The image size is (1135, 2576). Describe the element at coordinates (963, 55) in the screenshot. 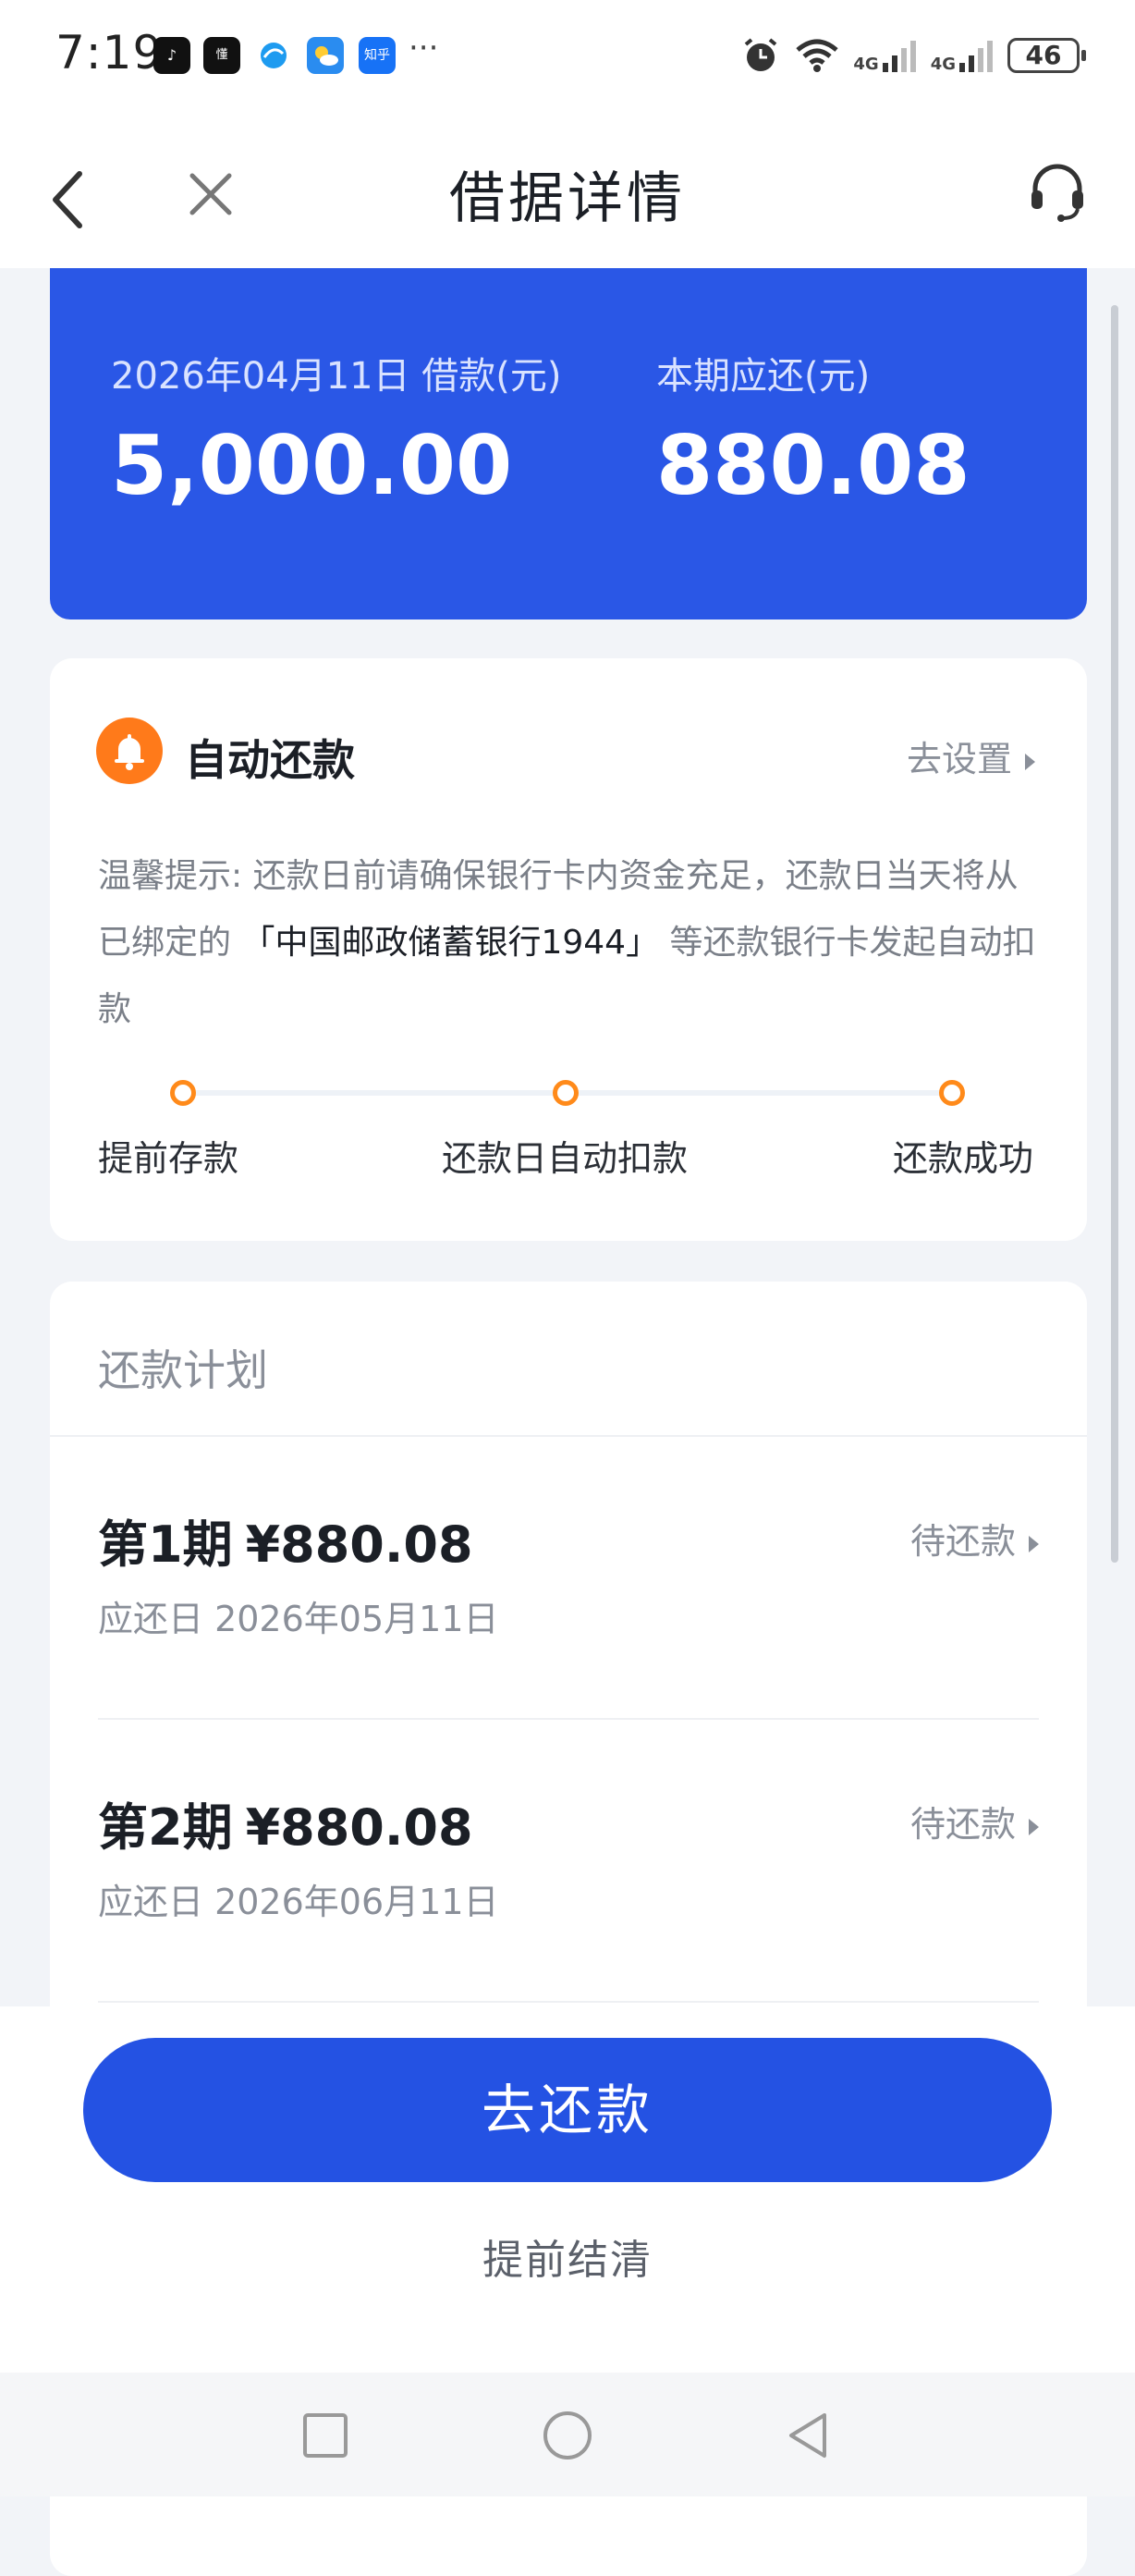

I see `signal-2-icon: 4G` at that location.